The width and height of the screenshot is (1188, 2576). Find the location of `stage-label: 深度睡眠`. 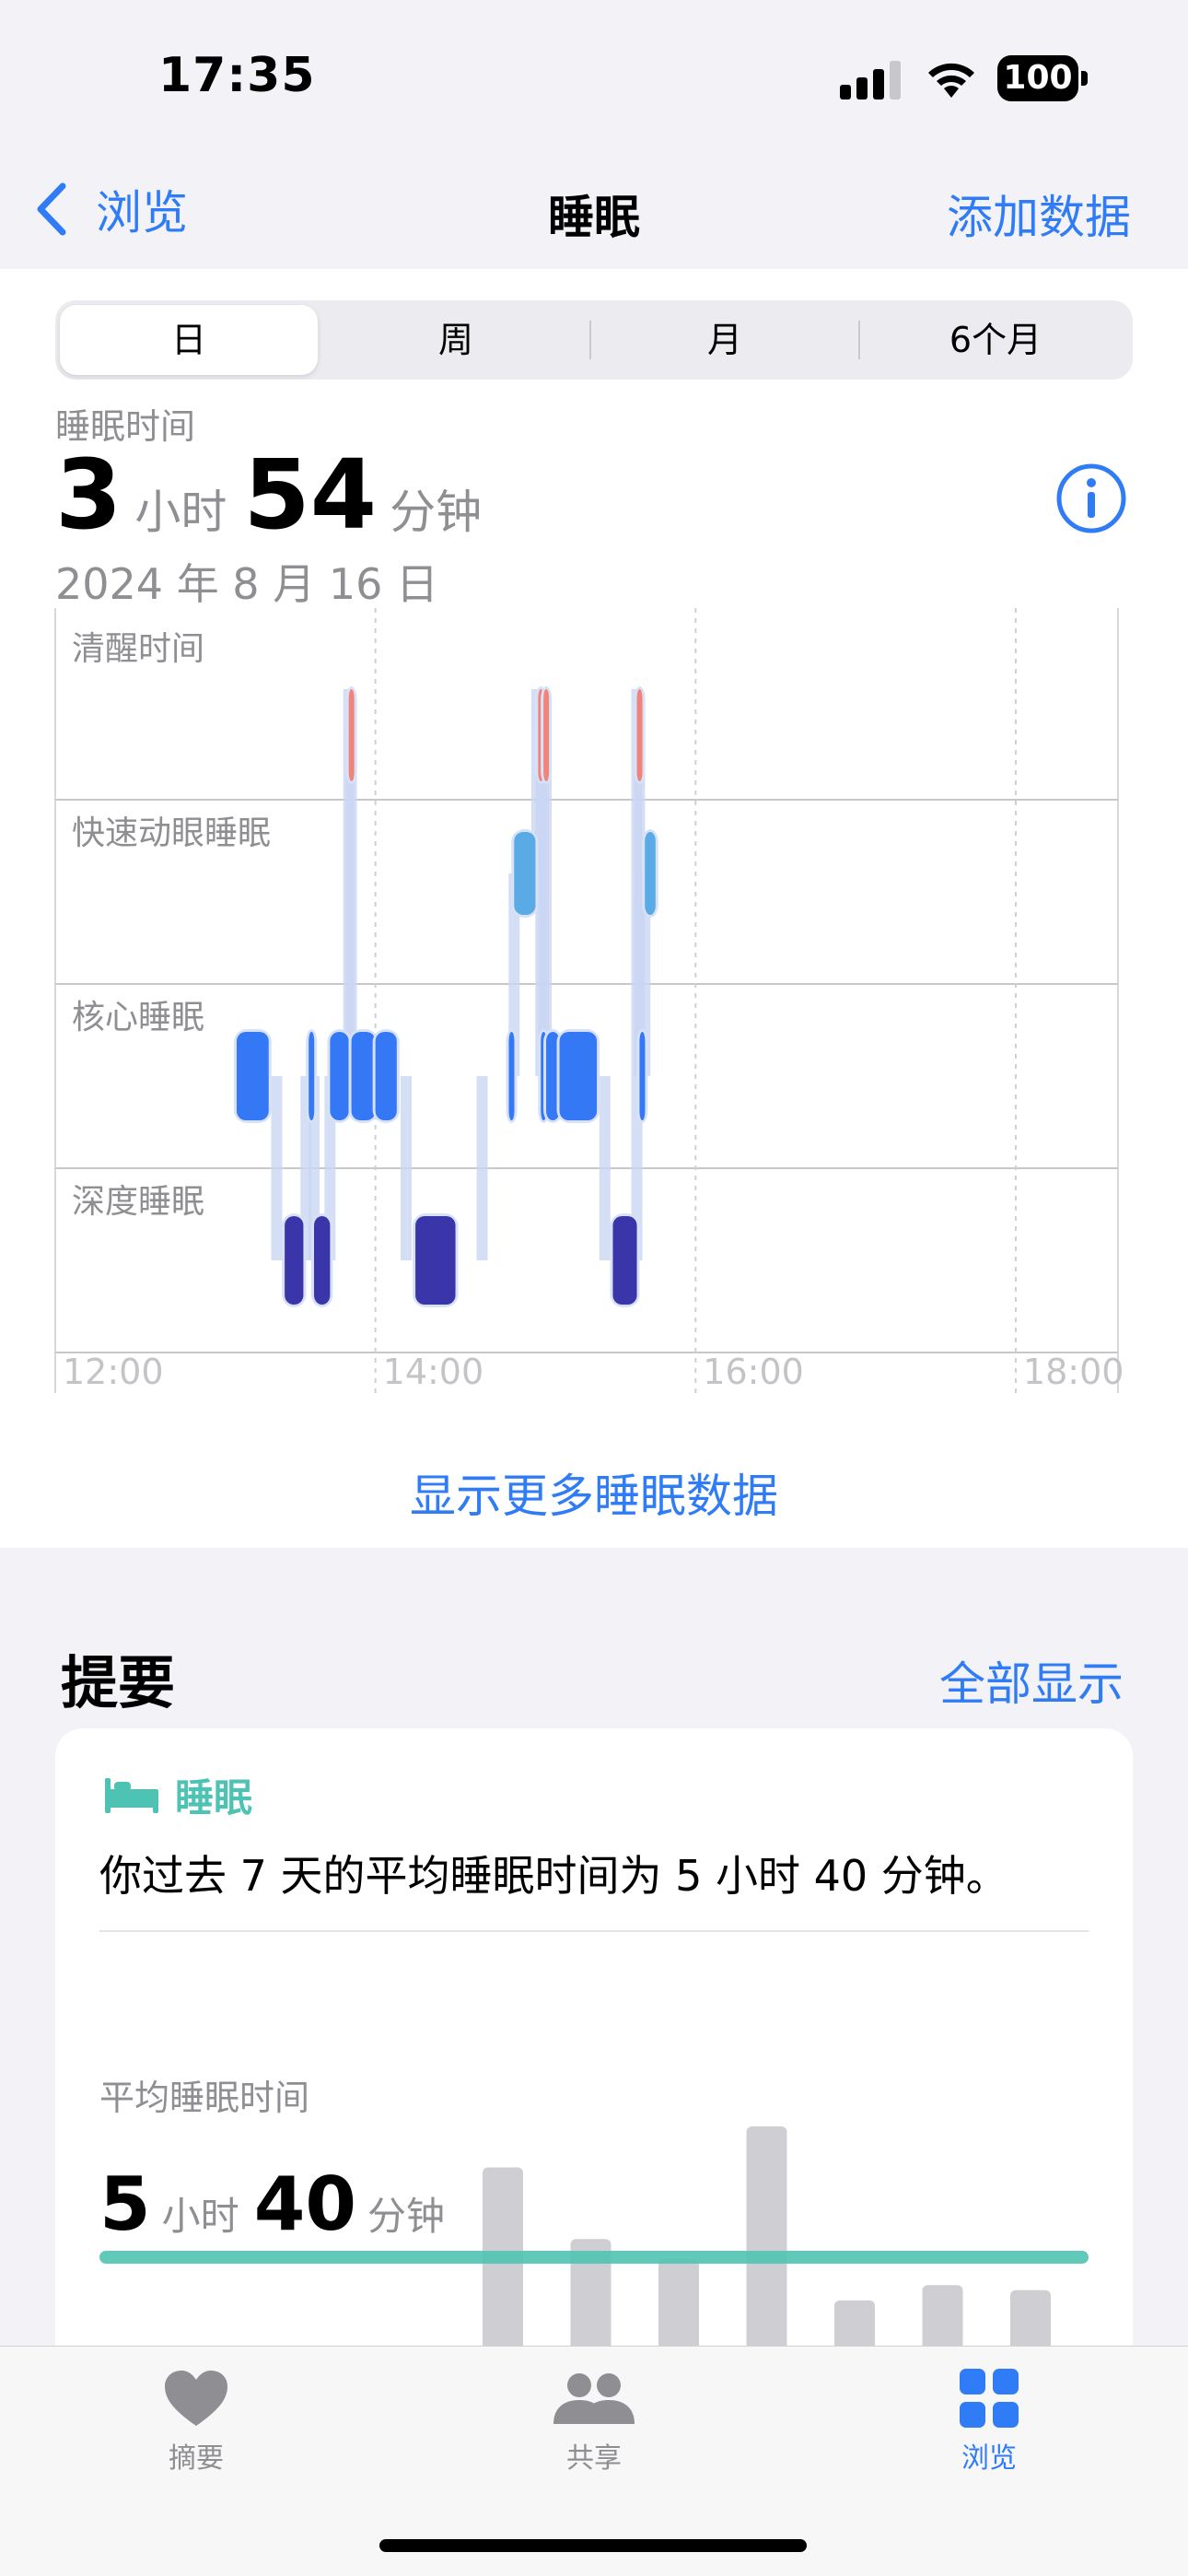

stage-label: 深度睡眠 is located at coordinates (138, 1202).